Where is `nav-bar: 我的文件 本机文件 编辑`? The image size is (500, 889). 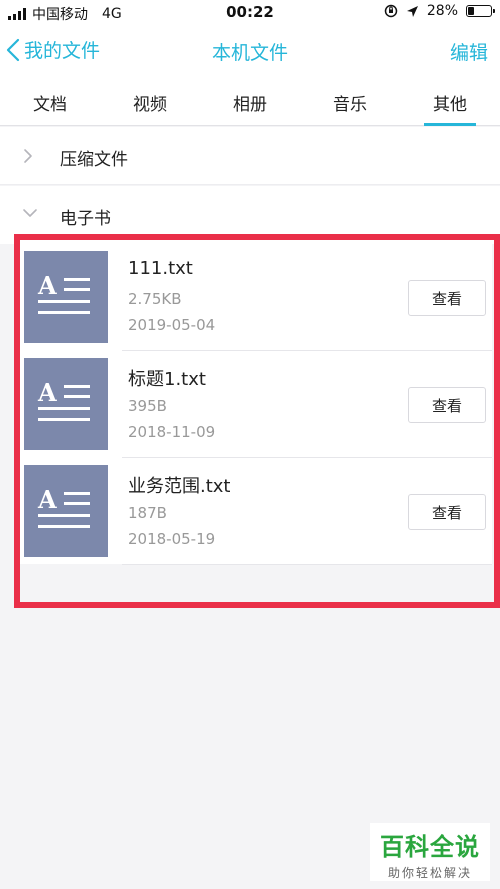 nav-bar: 我的文件 本机文件 编辑 is located at coordinates (250, 51).